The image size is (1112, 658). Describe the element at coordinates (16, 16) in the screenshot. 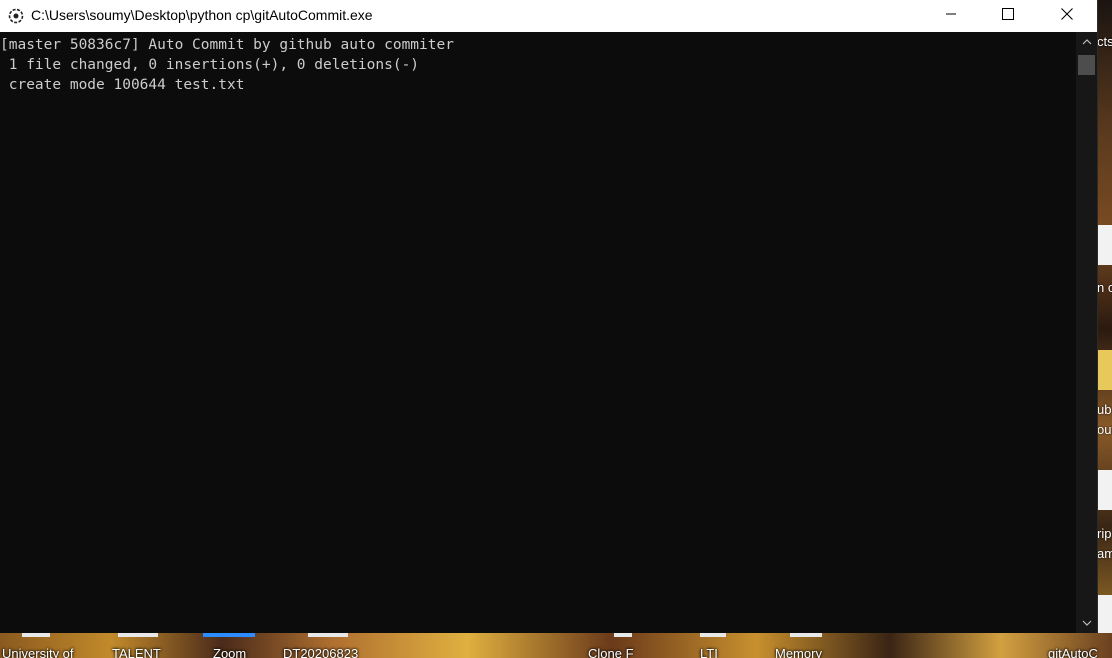

I see `console-app-icon` at that location.